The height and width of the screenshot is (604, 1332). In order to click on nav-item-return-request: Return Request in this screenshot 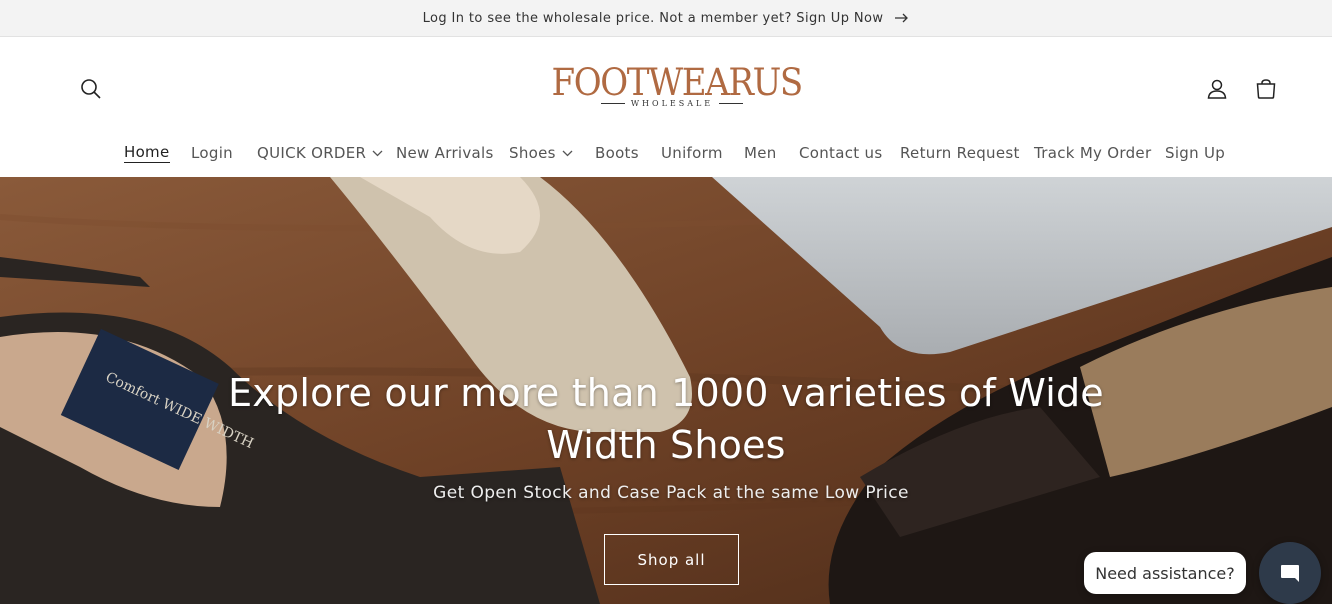, I will do `click(960, 153)`.